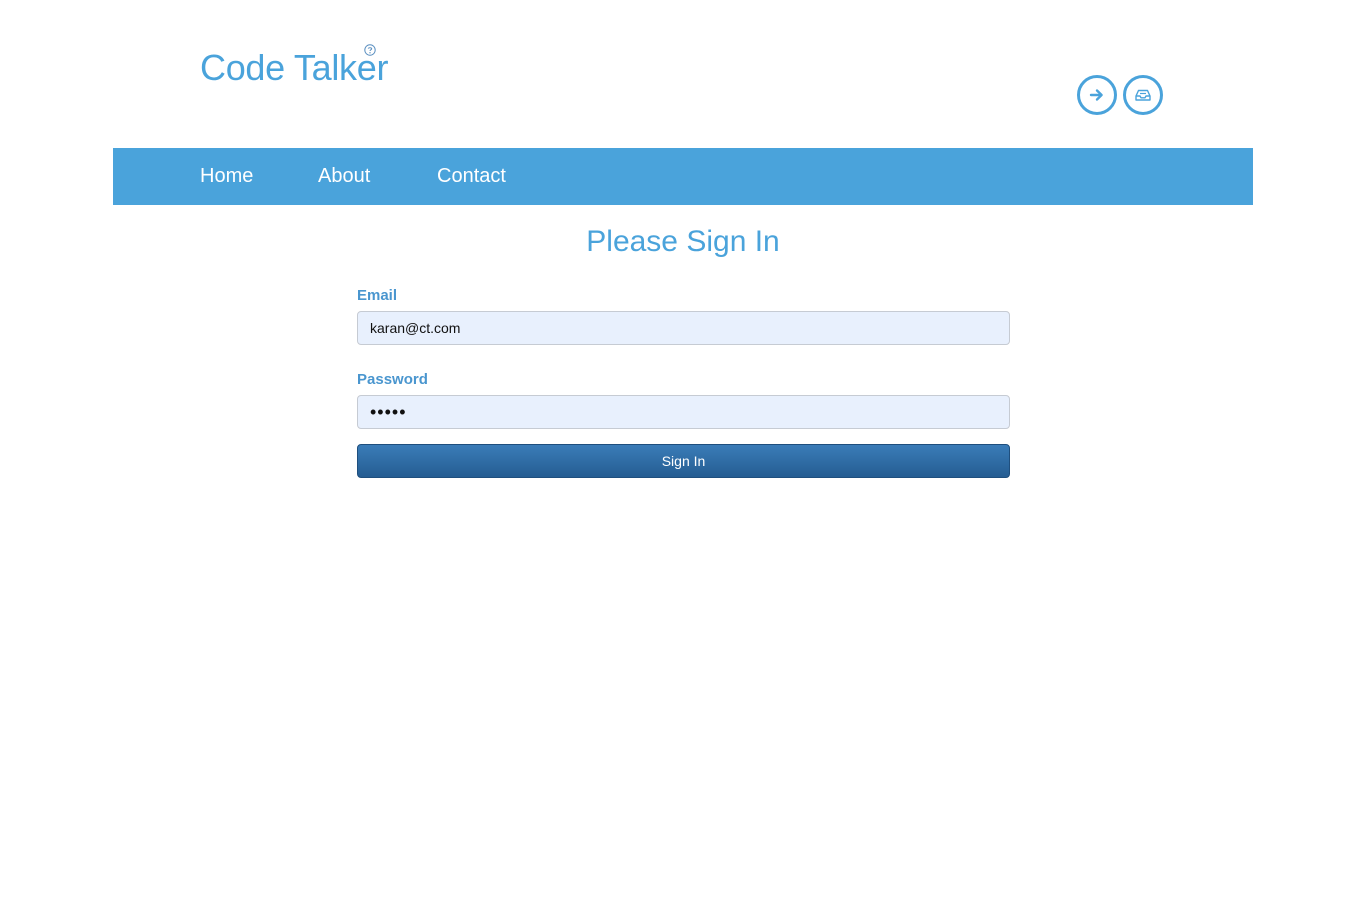 The width and height of the screenshot is (1366, 900). Describe the element at coordinates (370, 49) in the screenshot. I see `help-icon` at that location.